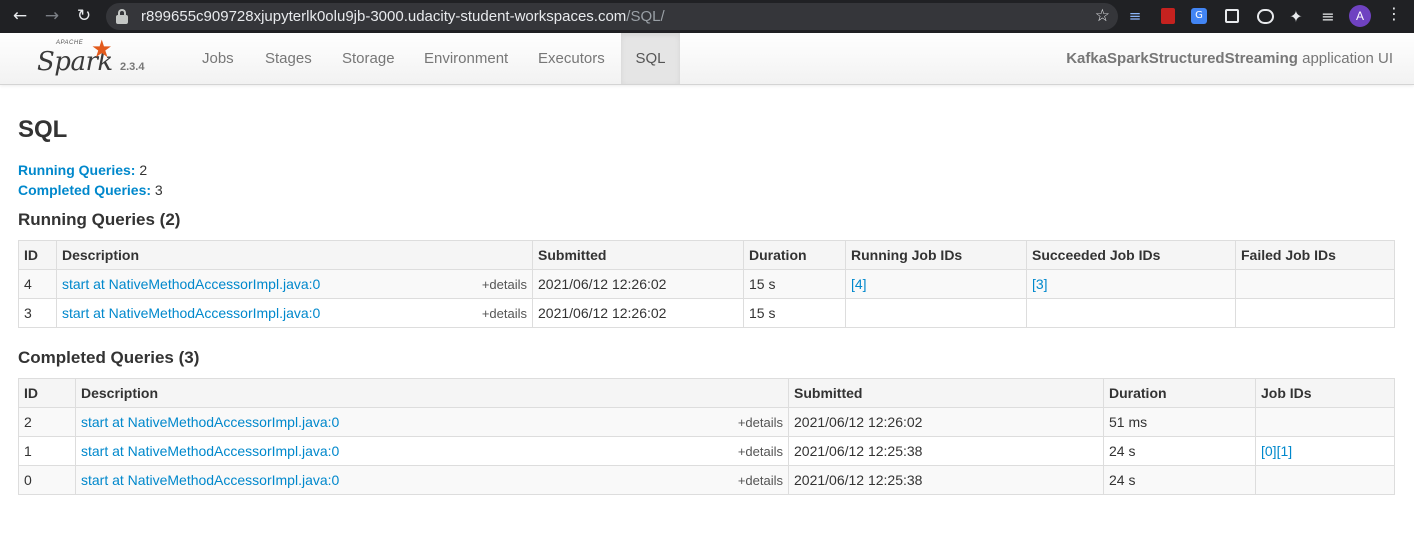  Describe the element at coordinates (1131, 313) in the screenshot. I see `cell-succeeded-job-ids` at that location.